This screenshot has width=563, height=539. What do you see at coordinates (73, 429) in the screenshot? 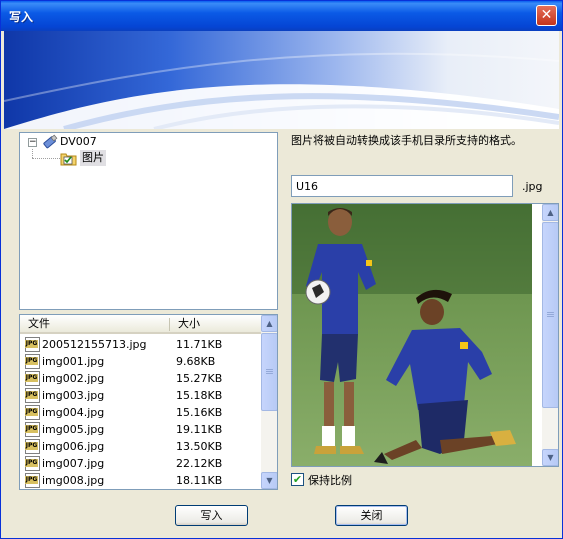
I see `file-name: img005.jpg` at bounding box center [73, 429].